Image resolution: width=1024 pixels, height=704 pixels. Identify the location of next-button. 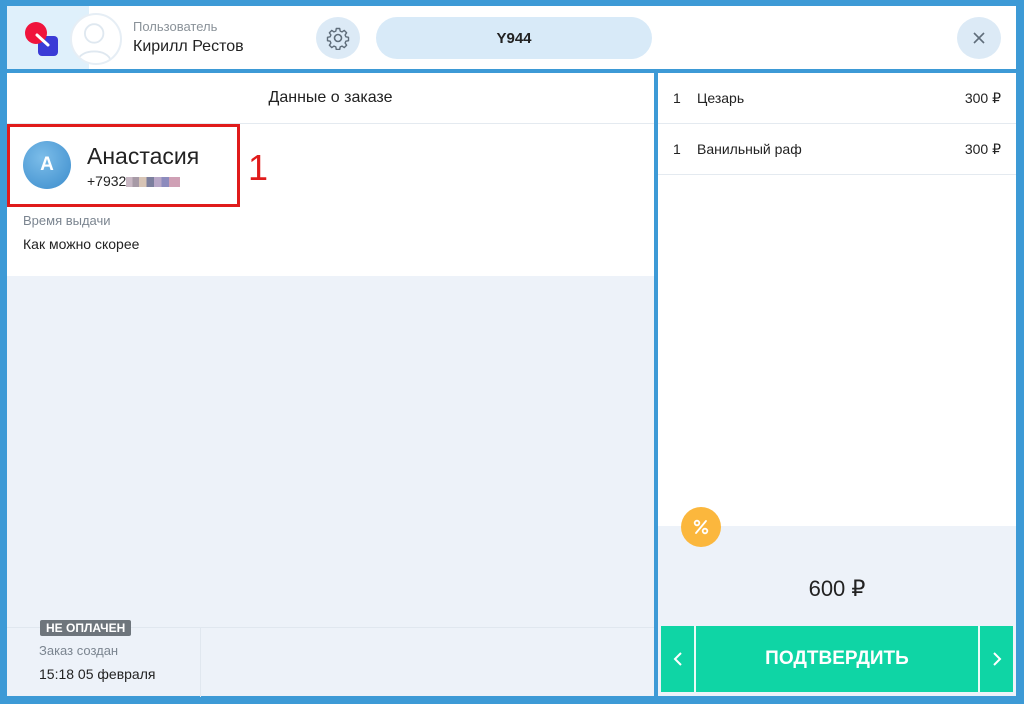
(995, 659).